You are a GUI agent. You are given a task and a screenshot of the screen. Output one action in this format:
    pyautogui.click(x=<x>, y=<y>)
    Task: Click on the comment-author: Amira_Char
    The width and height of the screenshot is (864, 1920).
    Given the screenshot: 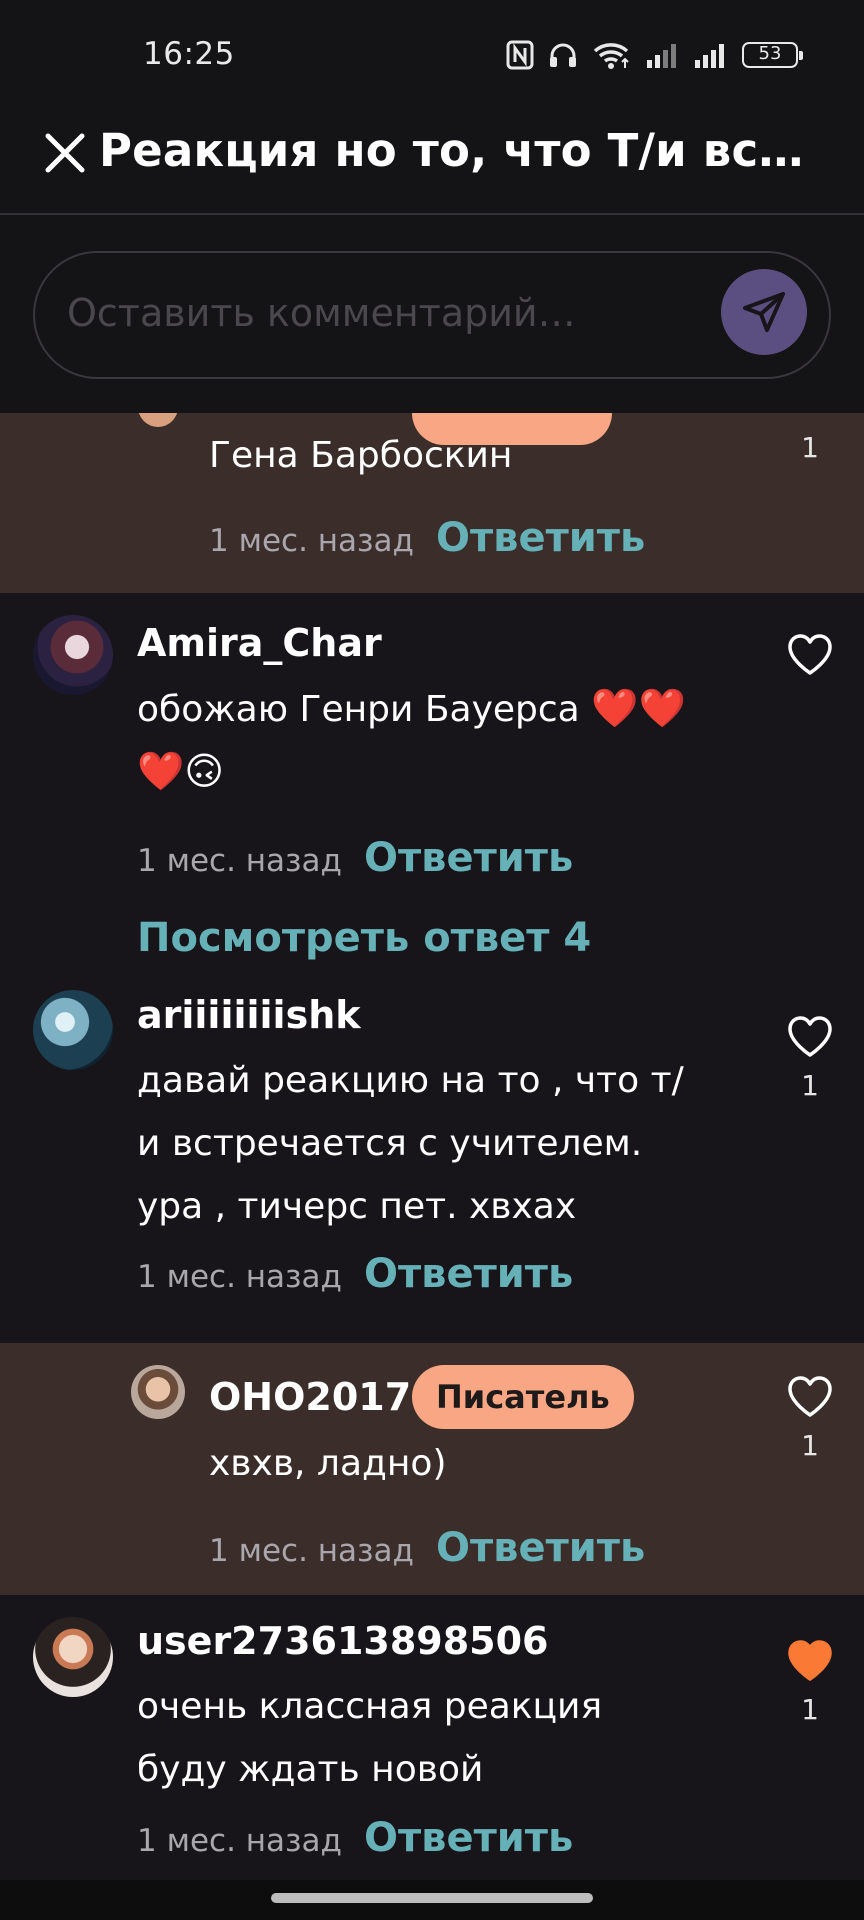 What is the action you would take?
    pyautogui.click(x=259, y=643)
    